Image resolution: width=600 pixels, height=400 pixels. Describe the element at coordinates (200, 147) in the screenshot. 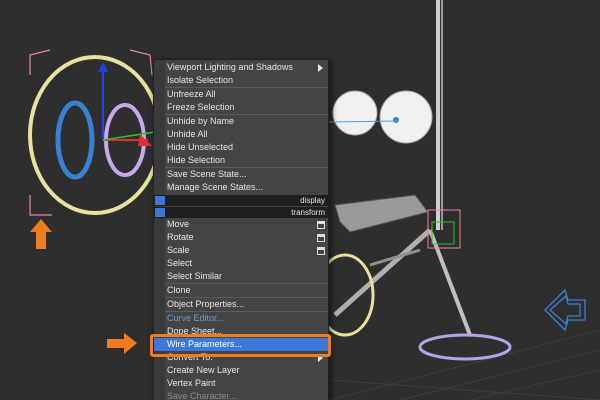

I see `menu-item-label: Hide Unselected` at that location.